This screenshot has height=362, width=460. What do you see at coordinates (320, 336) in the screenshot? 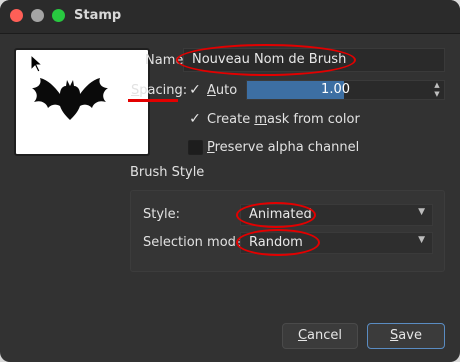
I see `cancel-button: Cancel` at bounding box center [320, 336].